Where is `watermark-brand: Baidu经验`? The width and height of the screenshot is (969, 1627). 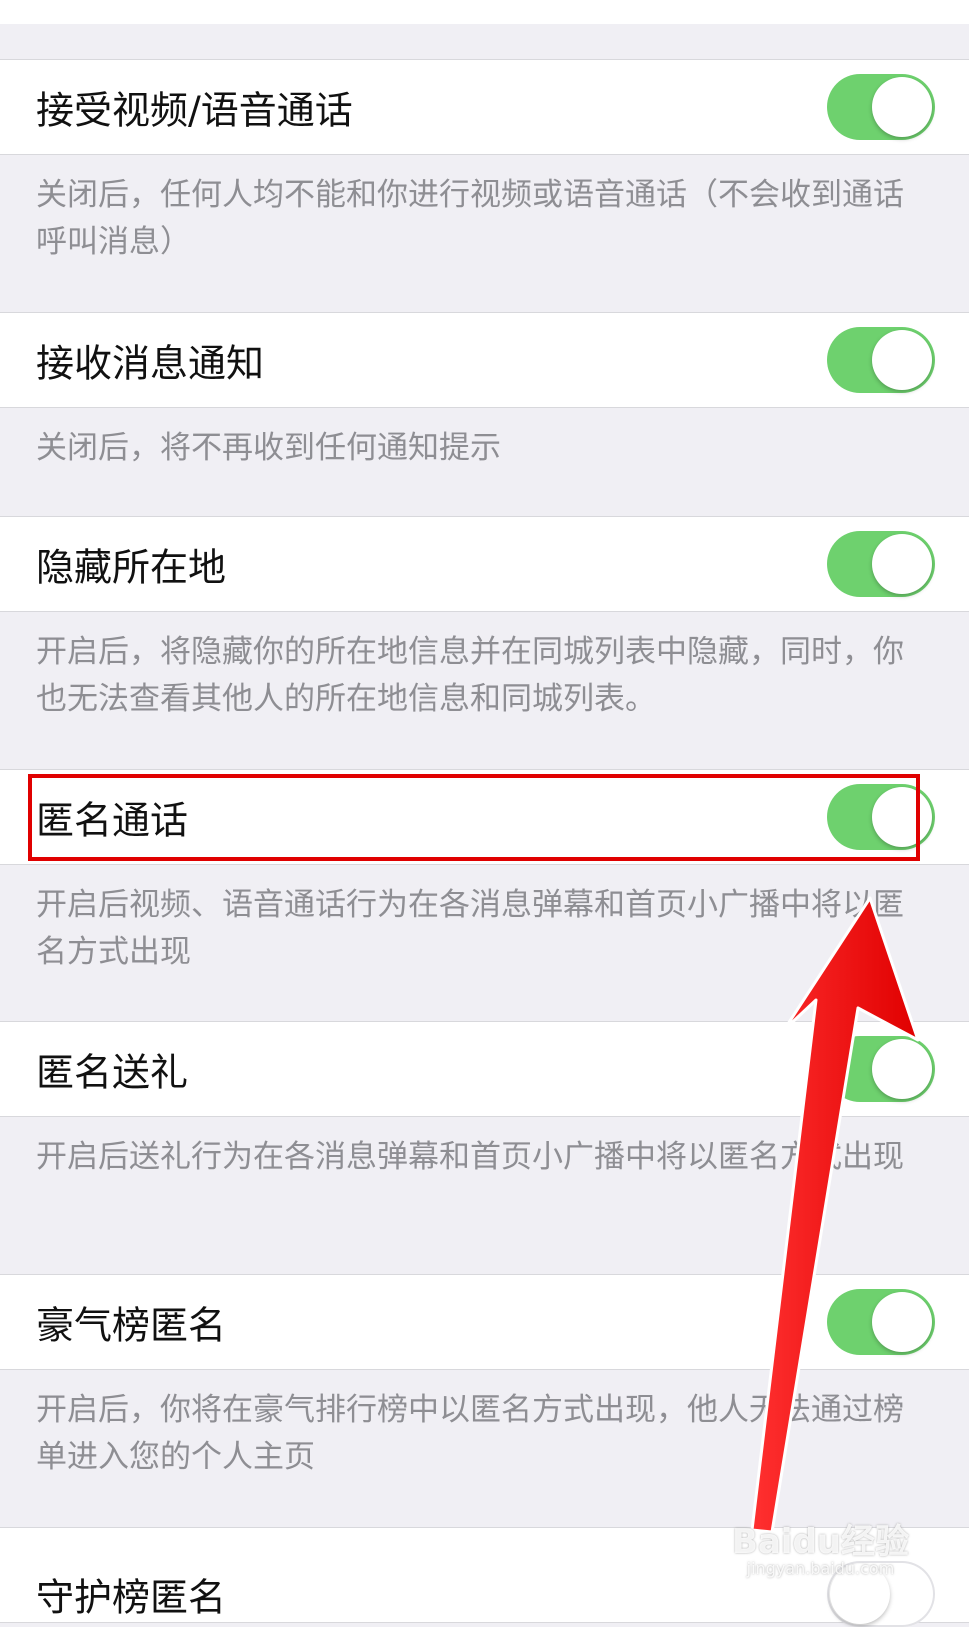 watermark-brand: Baidu经验 is located at coordinates (820, 1542).